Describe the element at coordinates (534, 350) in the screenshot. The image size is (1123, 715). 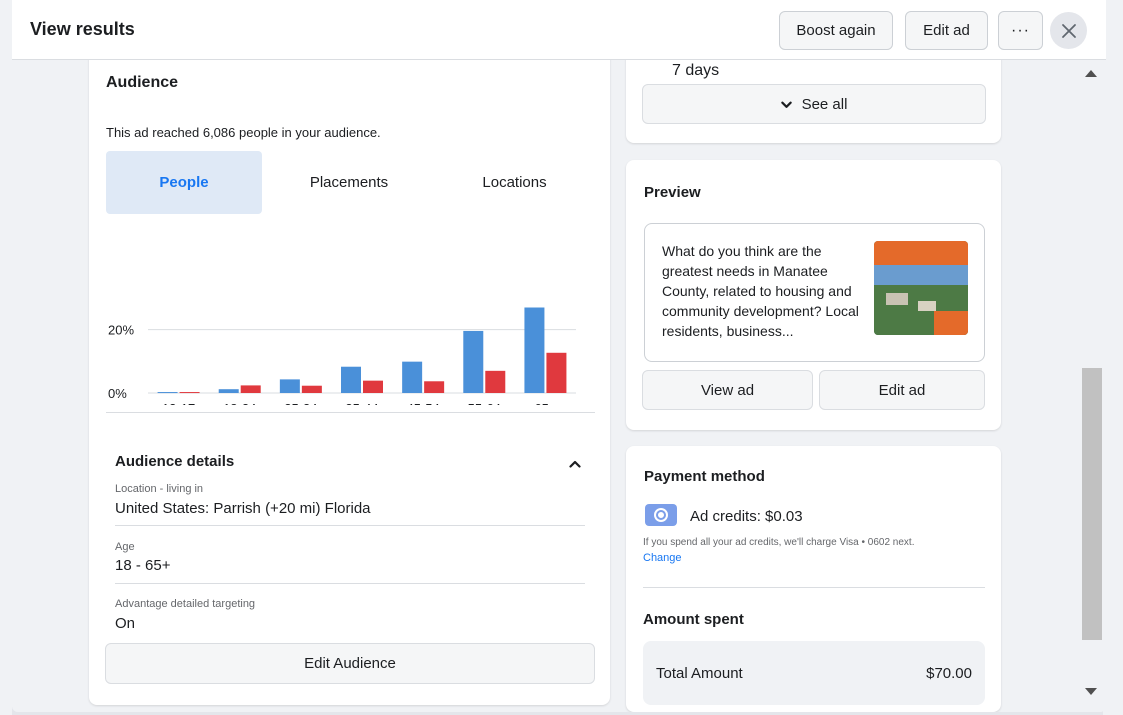
I see `bar-65+-series-0` at that location.